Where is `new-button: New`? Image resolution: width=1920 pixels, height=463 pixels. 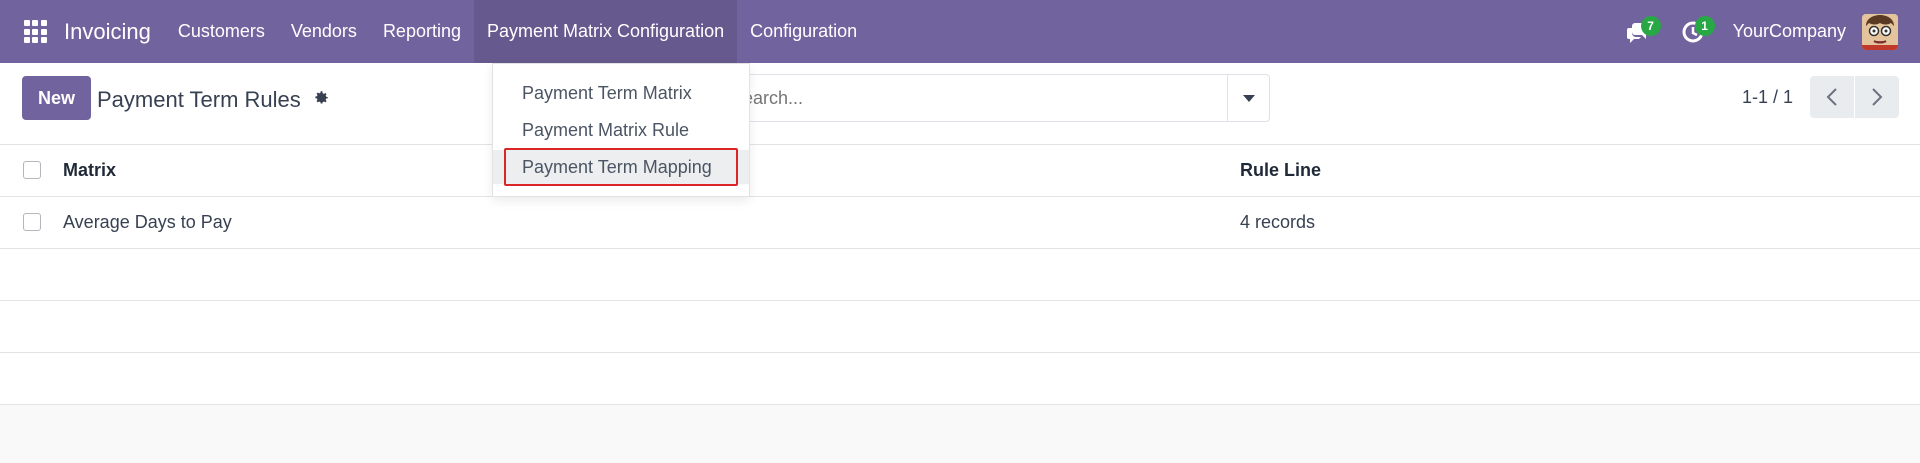 new-button: New is located at coordinates (56, 98).